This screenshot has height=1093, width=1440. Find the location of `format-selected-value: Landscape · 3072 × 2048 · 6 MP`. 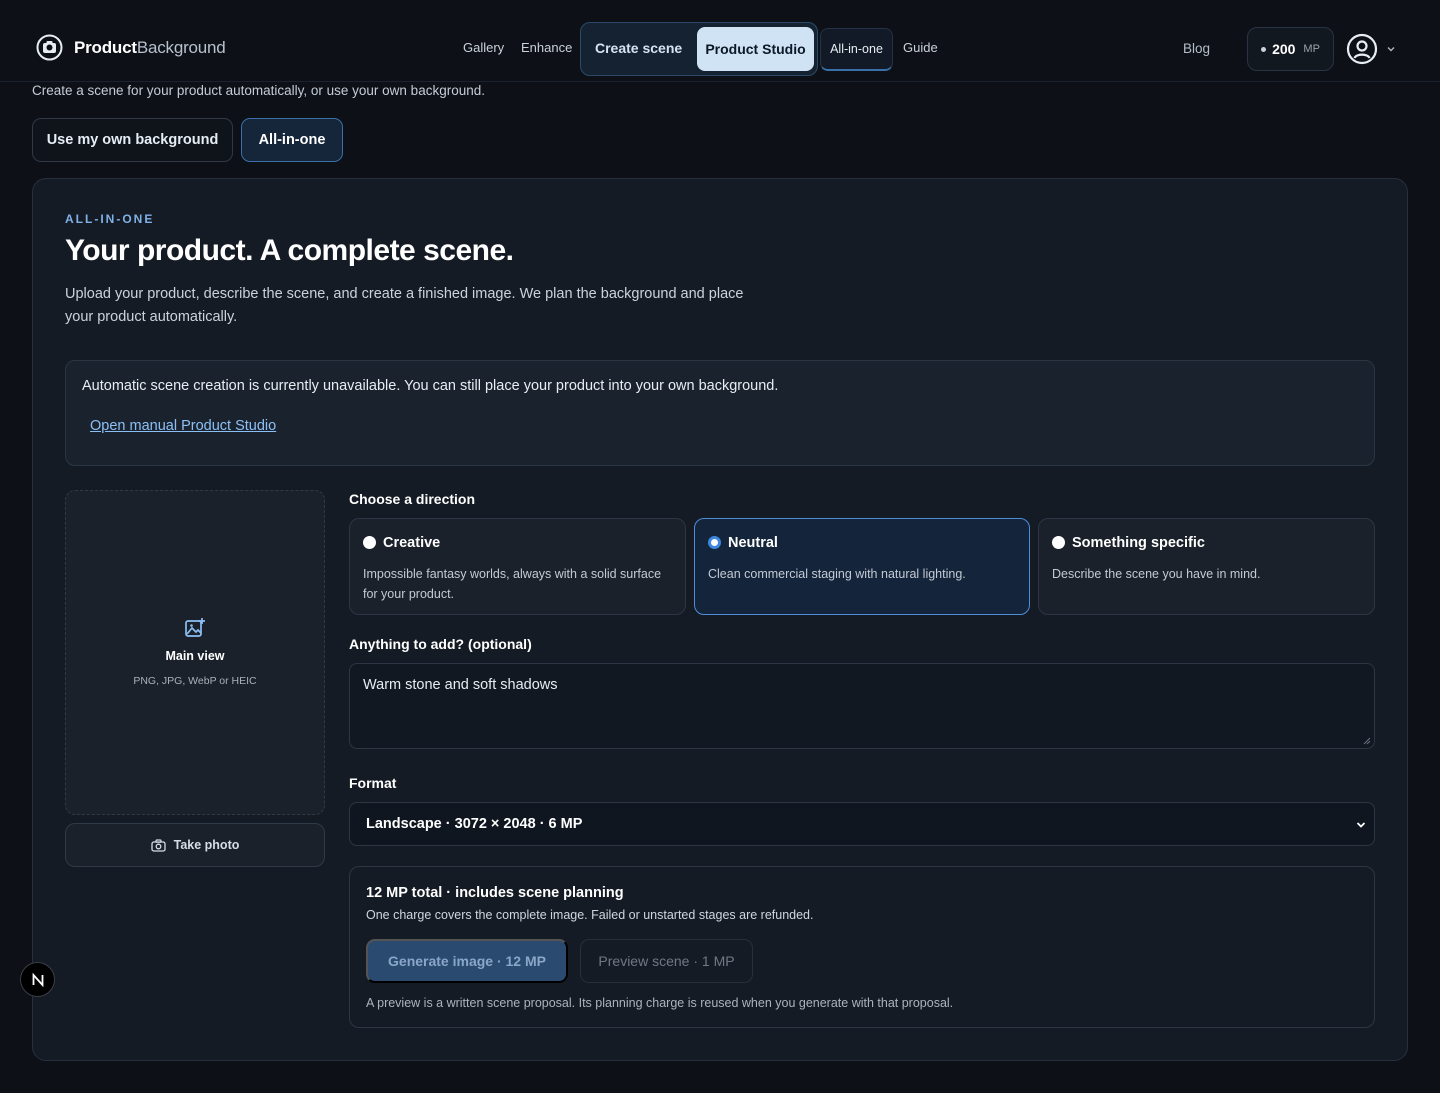

format-selected-value: Landscape · 3072 × 2048 · 6 MP is located at coordinates (474, 824).